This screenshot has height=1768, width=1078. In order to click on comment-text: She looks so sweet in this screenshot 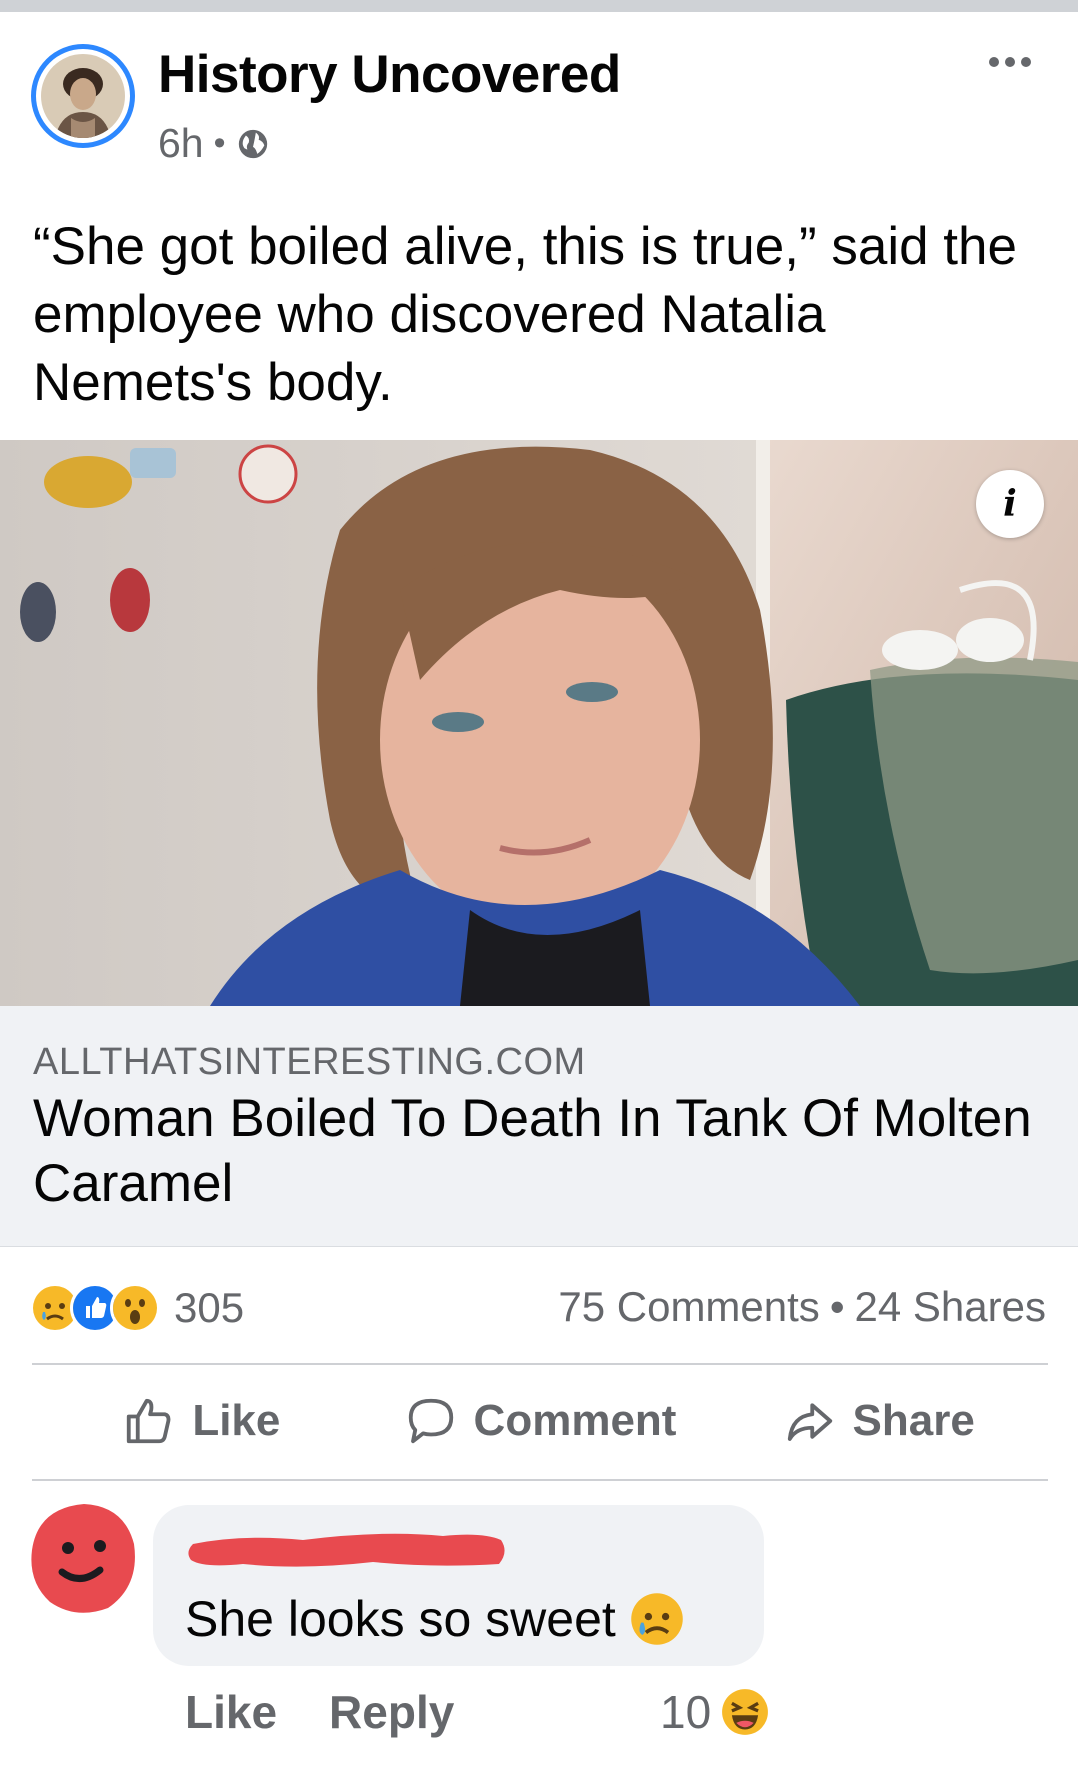, I will do `click(434, 1619)`.